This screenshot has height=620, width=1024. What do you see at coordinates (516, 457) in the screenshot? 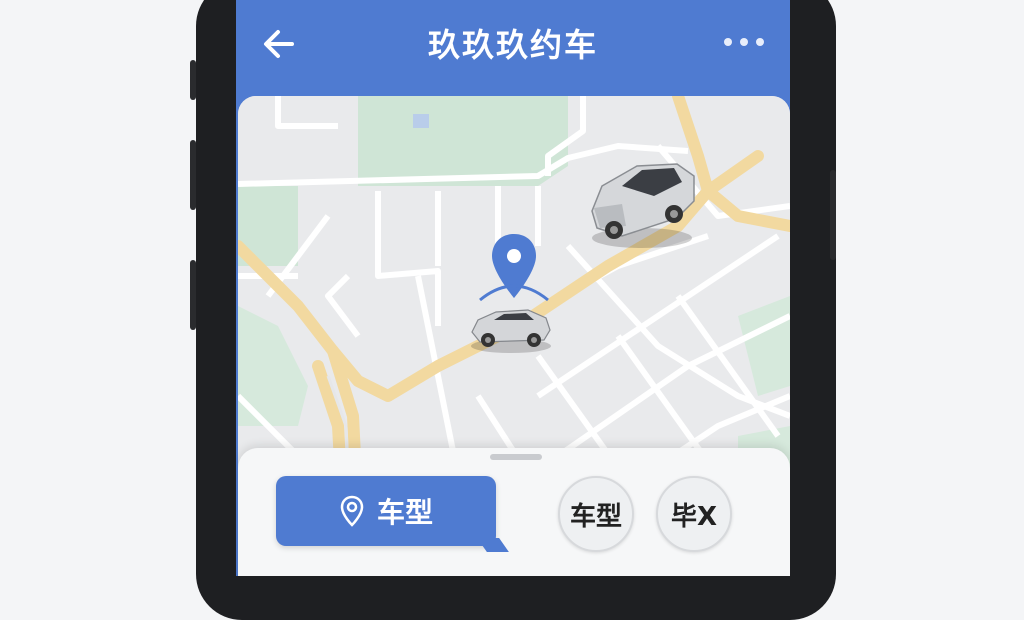
I see `drag-handle` at bounding box center [516, 457].